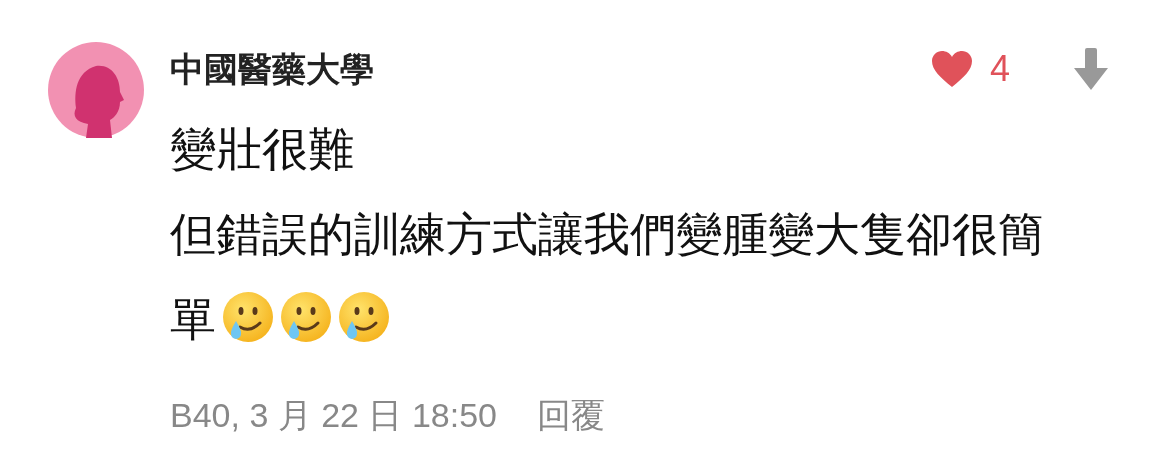 The image size is (1170, 452). I want to click on author-name: 中國醫藥大學, so click(272, 69).